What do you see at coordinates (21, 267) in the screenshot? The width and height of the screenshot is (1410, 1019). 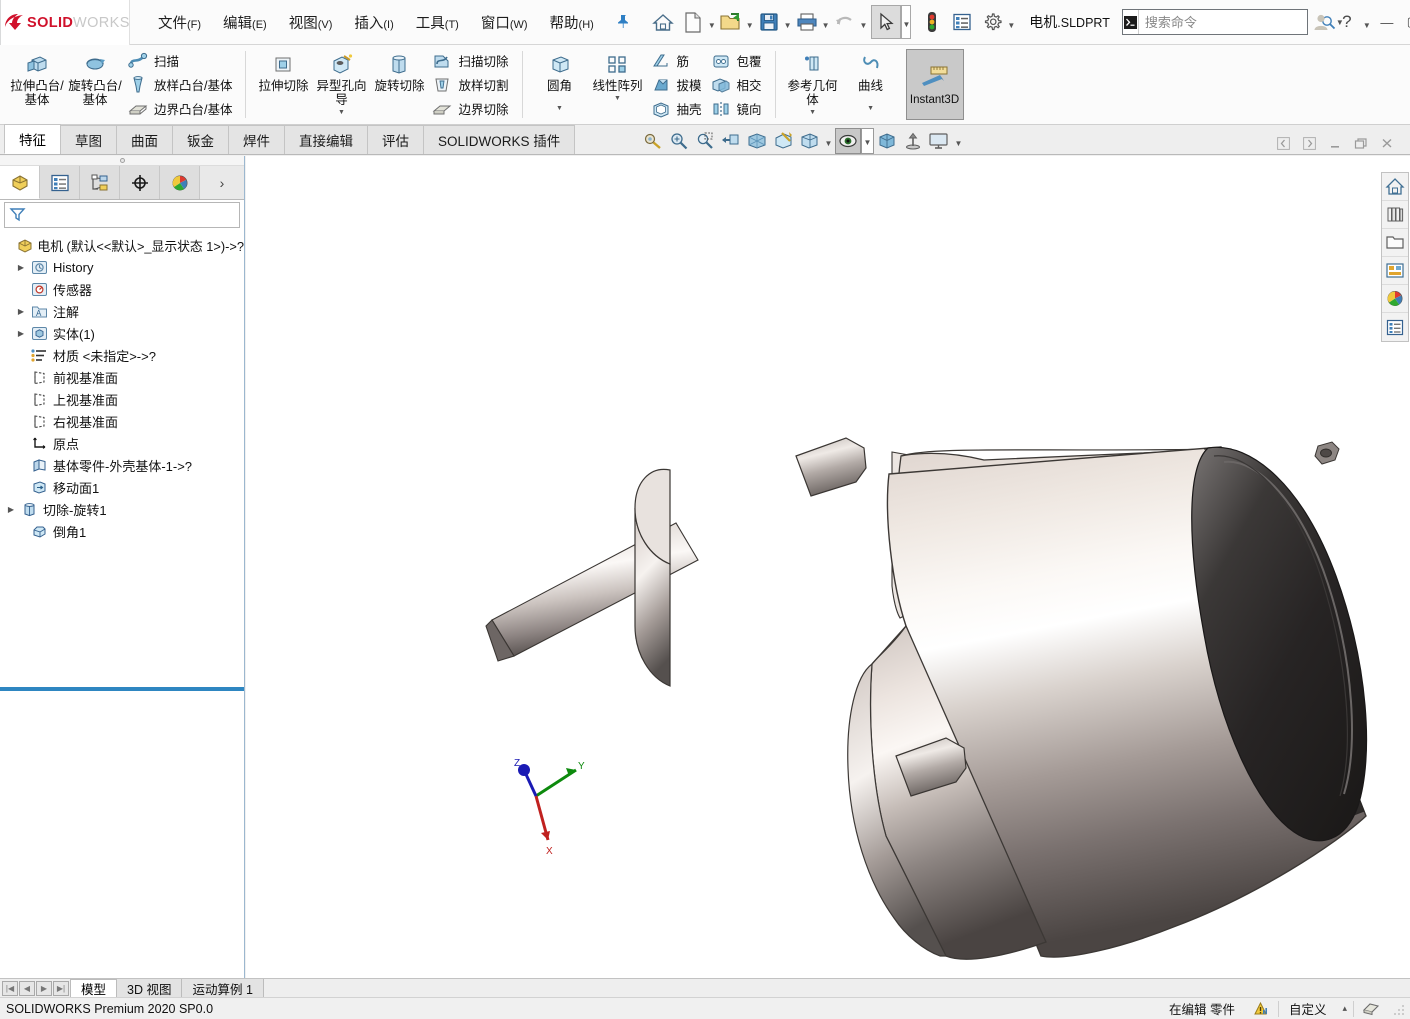 I see `history-expander: ▶` at bounding box center [21, 267].